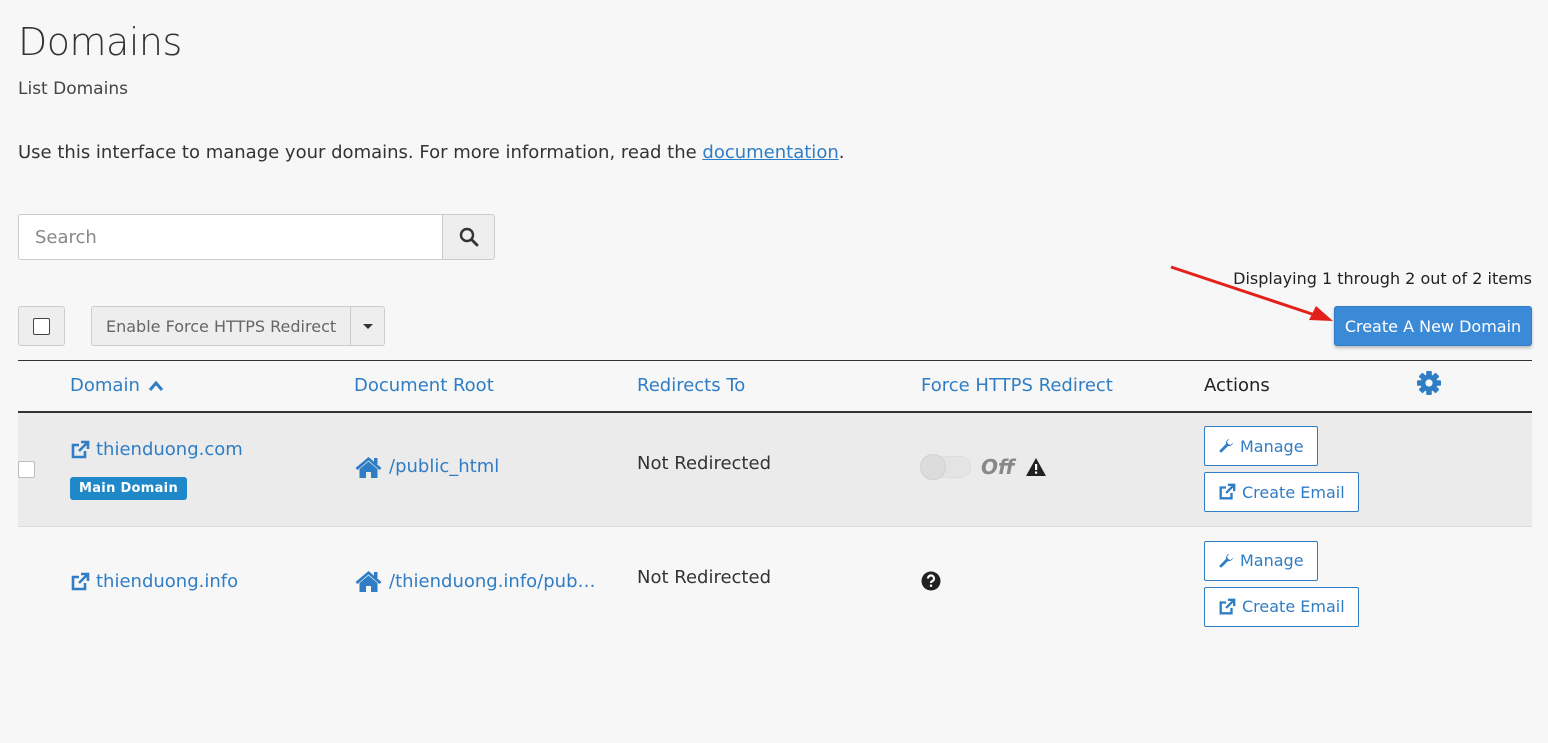  Describe the element at coordinates (212, 469) in the screenshot. I see `domain-cell: thienduong.com Main Domain` at that location.